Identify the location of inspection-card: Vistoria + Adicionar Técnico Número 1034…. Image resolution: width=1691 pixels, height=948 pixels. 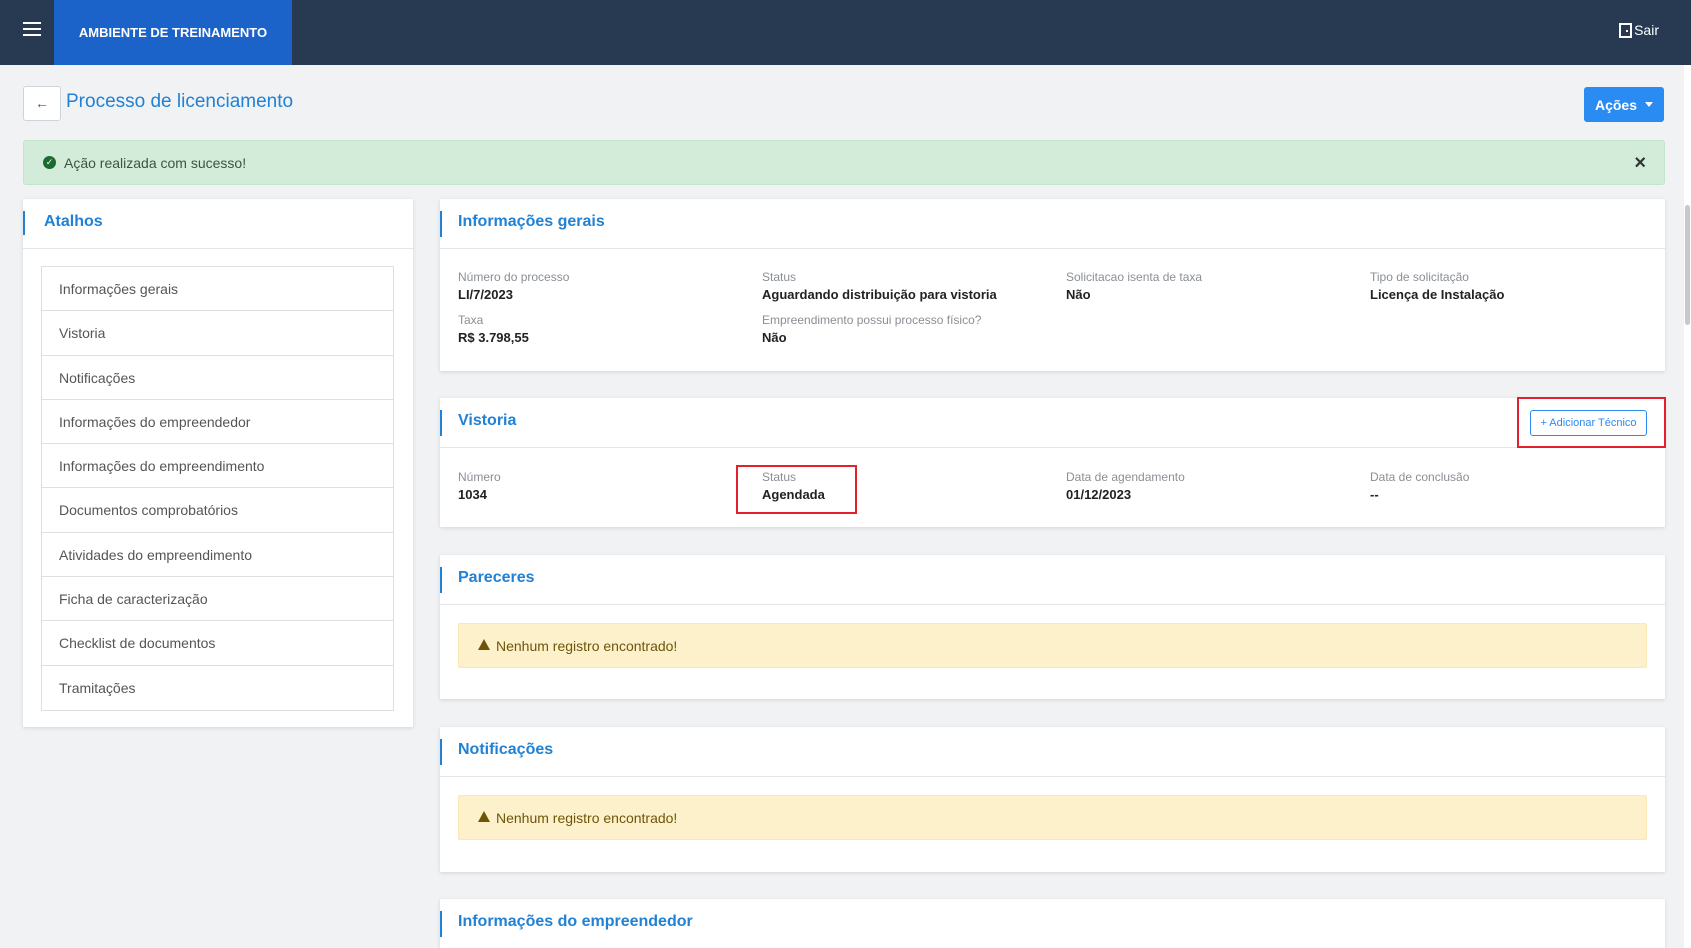
(1052, 462).